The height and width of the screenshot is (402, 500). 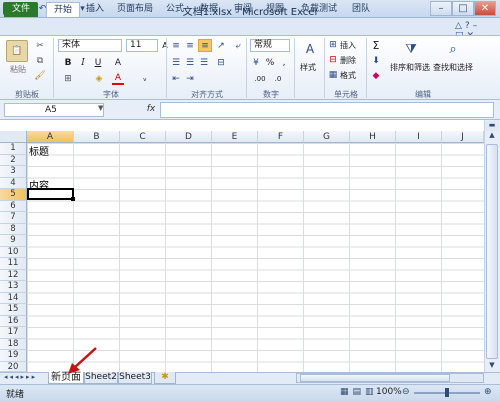 What do you see at coordinates (13, 160) in the screenshot?
I see `row-header-2: 2` at bounding box center [13, 160].